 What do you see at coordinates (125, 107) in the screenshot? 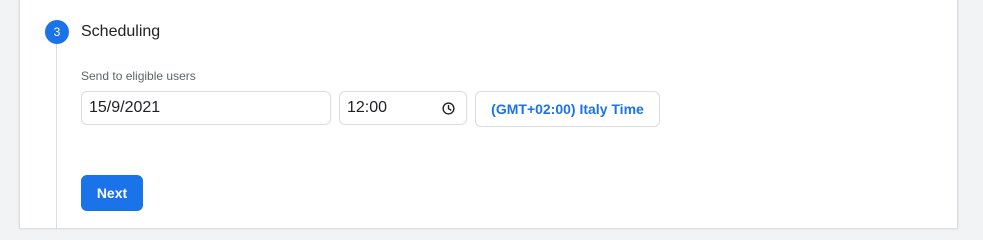
I see `date-value: 15/9/2021` at bounding box center [125, 107].